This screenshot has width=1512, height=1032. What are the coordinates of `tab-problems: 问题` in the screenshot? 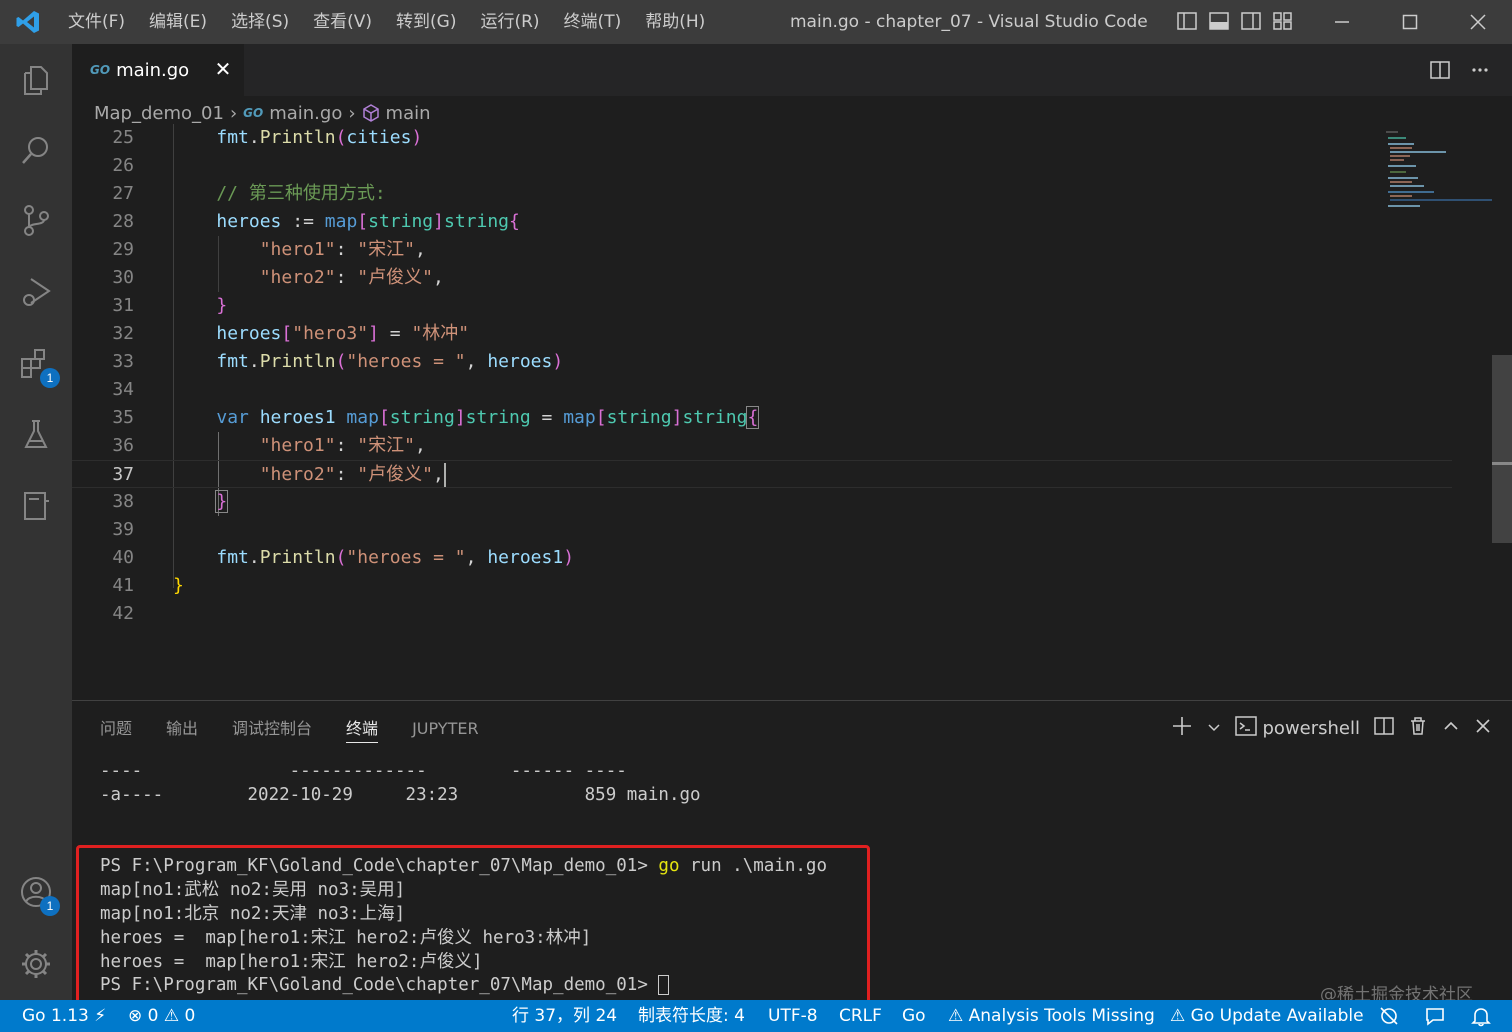 It's located at (116, 729).